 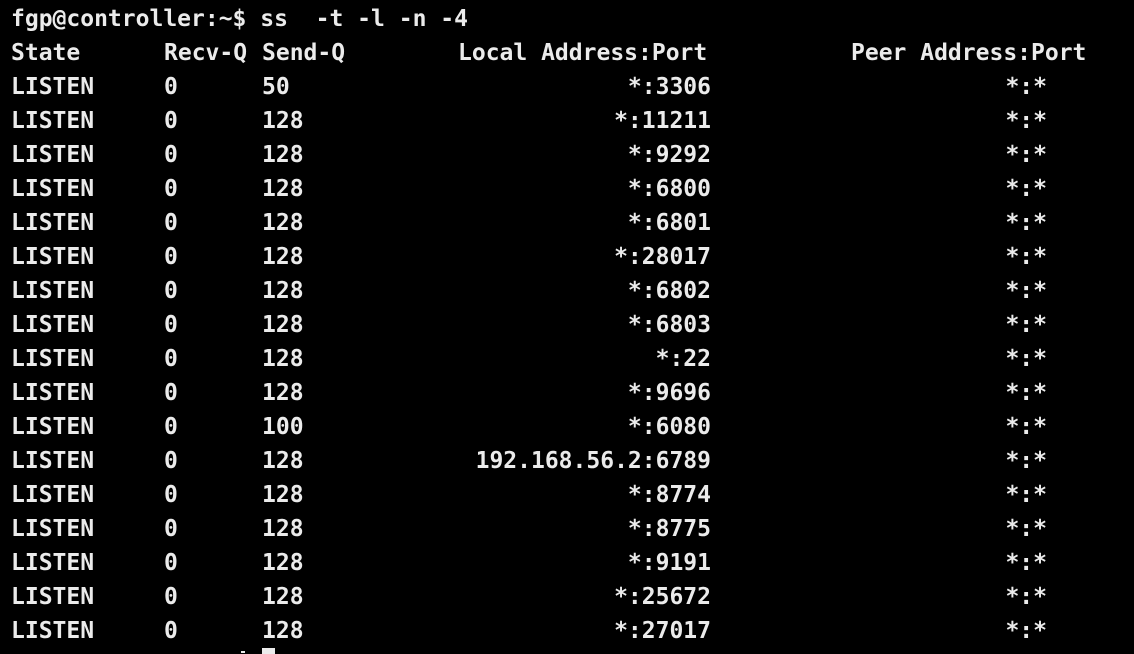 I want to click on command-prompt-line: fgp@controller:~$ ss -t -l -n -4, so click(x=567, y=19).